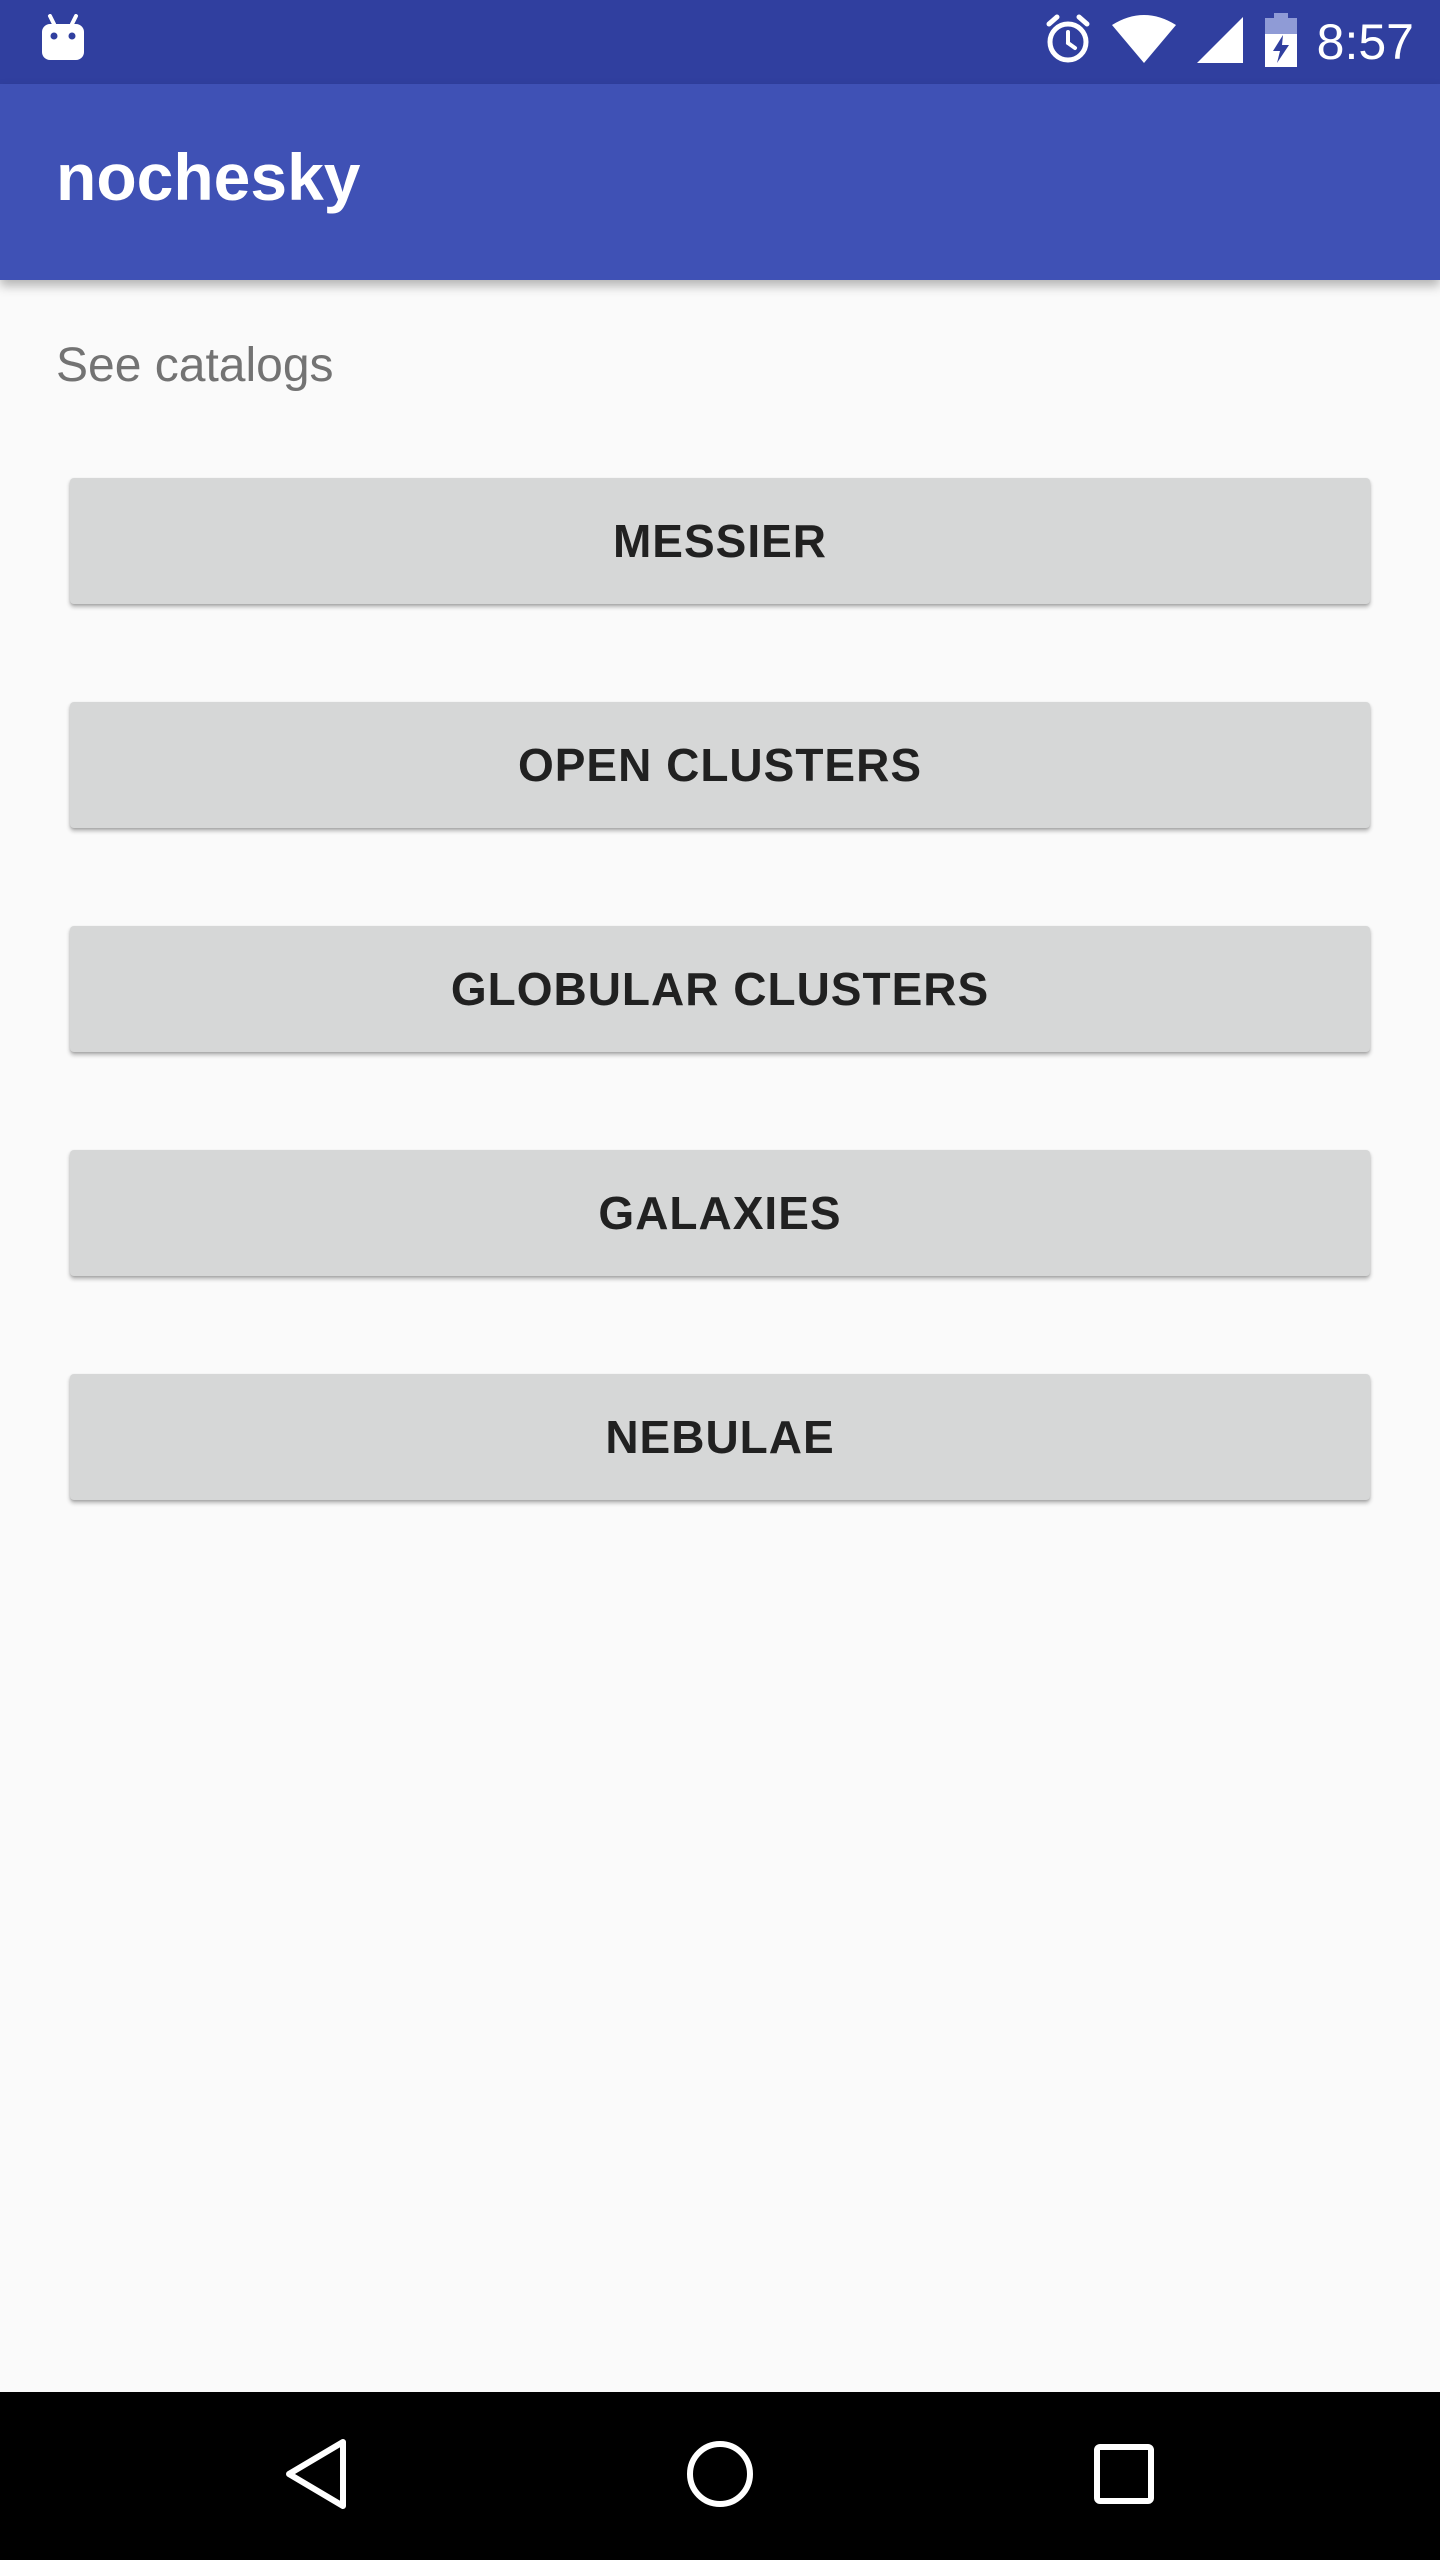 This screenshot has width=1440, height=2560. I want to click on status-icons: 8:57, so click(1228, 42).